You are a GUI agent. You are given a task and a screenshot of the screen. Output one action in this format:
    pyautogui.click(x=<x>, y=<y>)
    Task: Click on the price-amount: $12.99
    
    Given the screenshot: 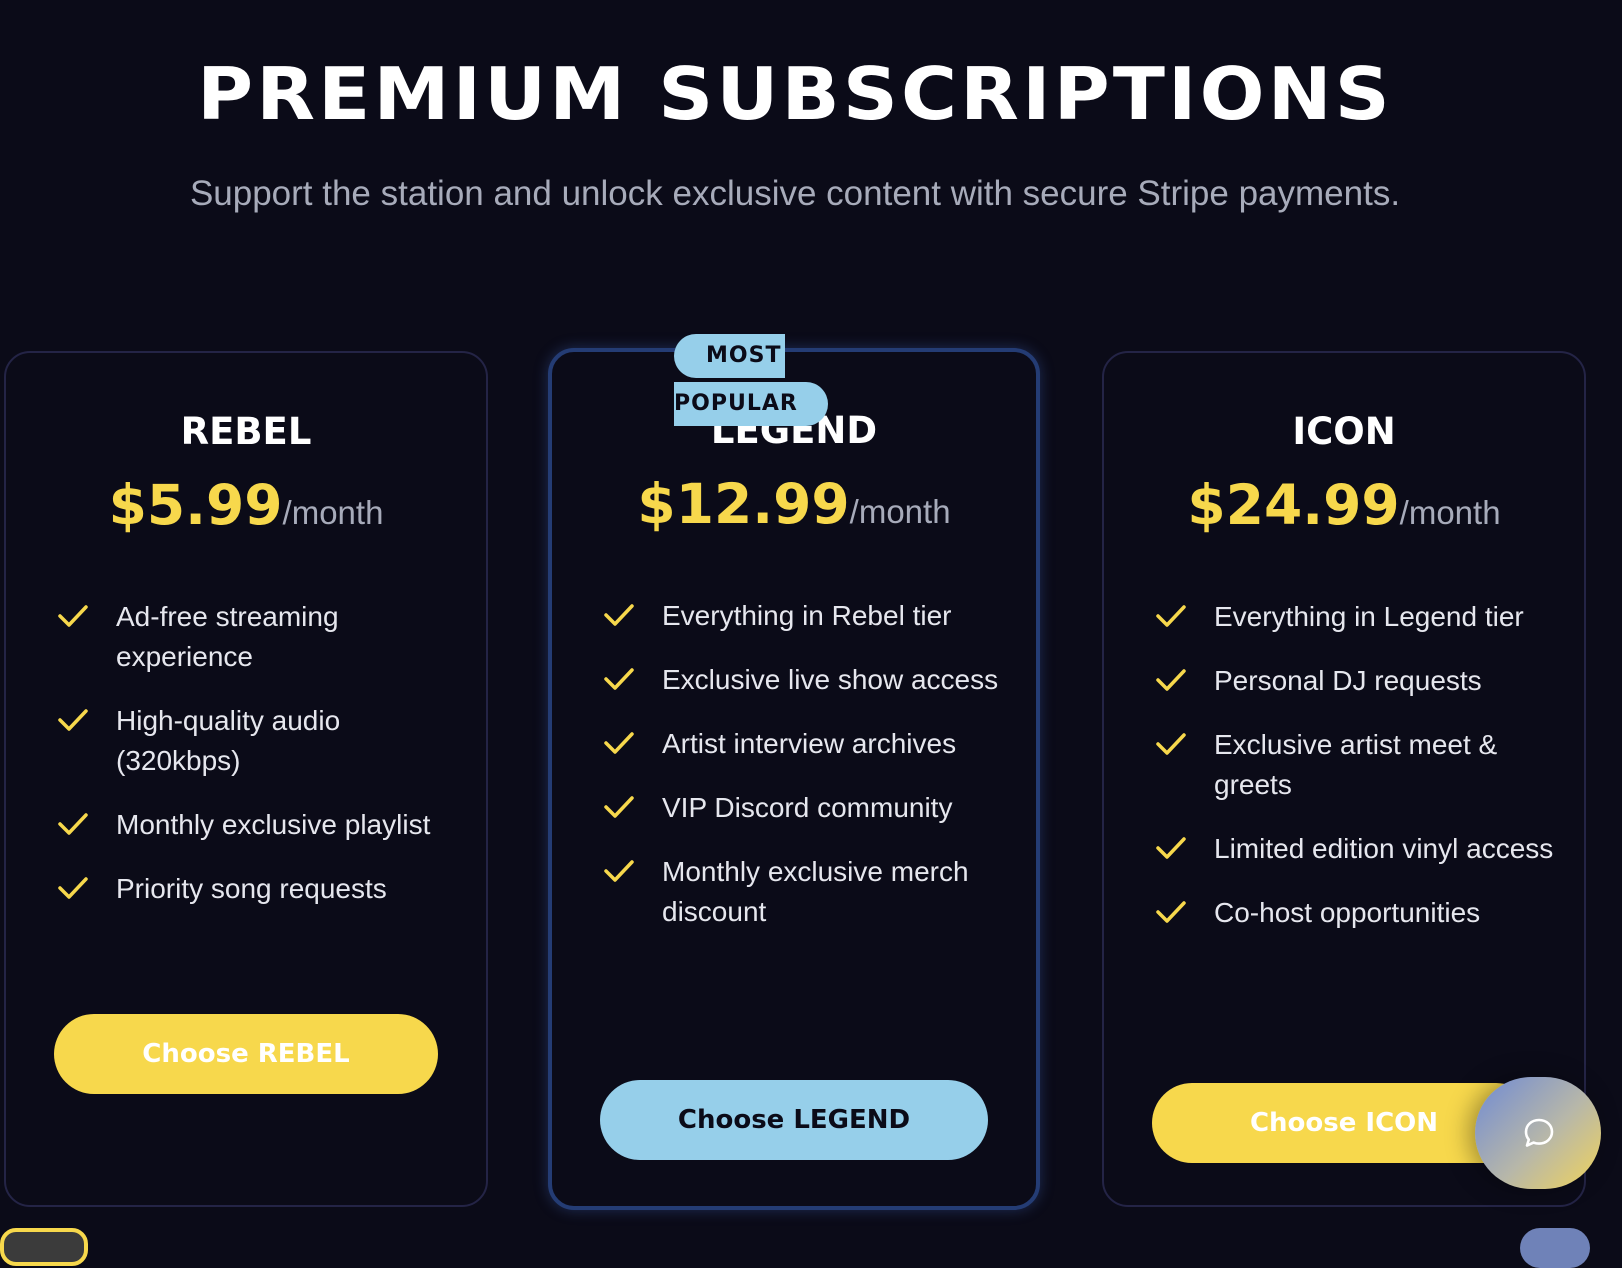 What is the action you would take?
    pyautogui.click(x=743, y=504)
    